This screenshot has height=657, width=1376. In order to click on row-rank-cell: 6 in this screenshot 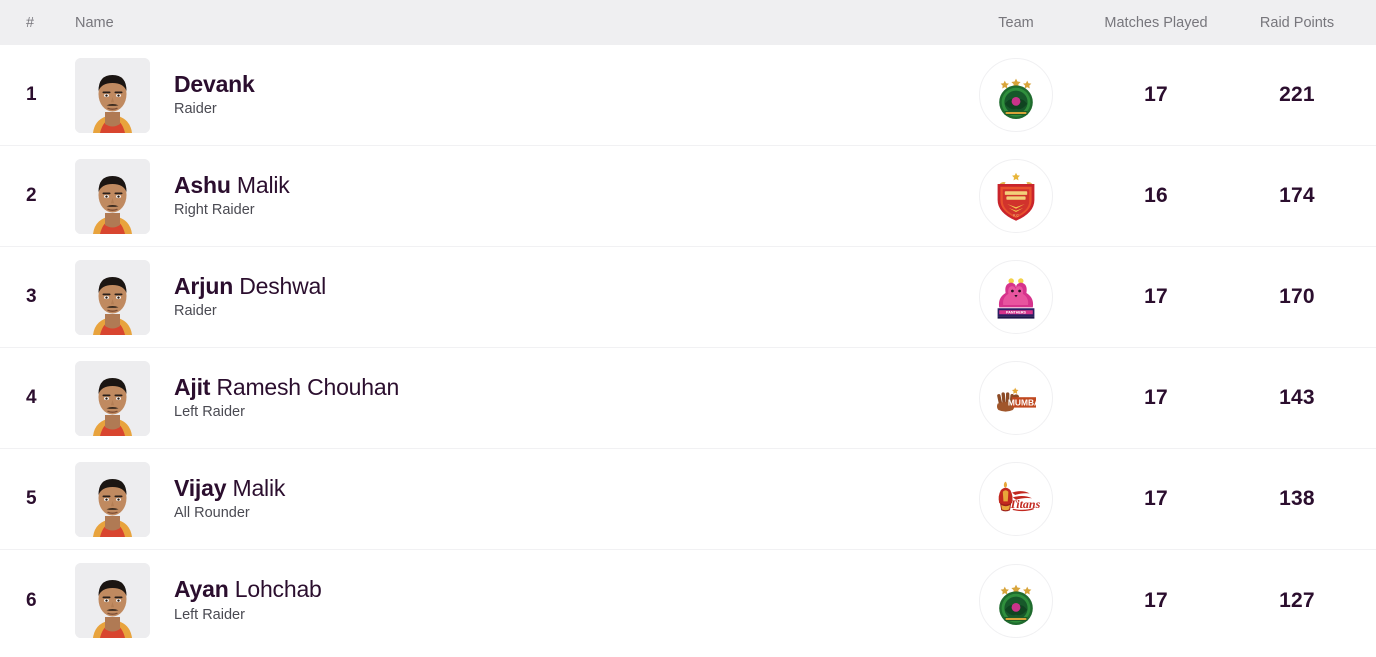, I will do `click(37, 601)`.